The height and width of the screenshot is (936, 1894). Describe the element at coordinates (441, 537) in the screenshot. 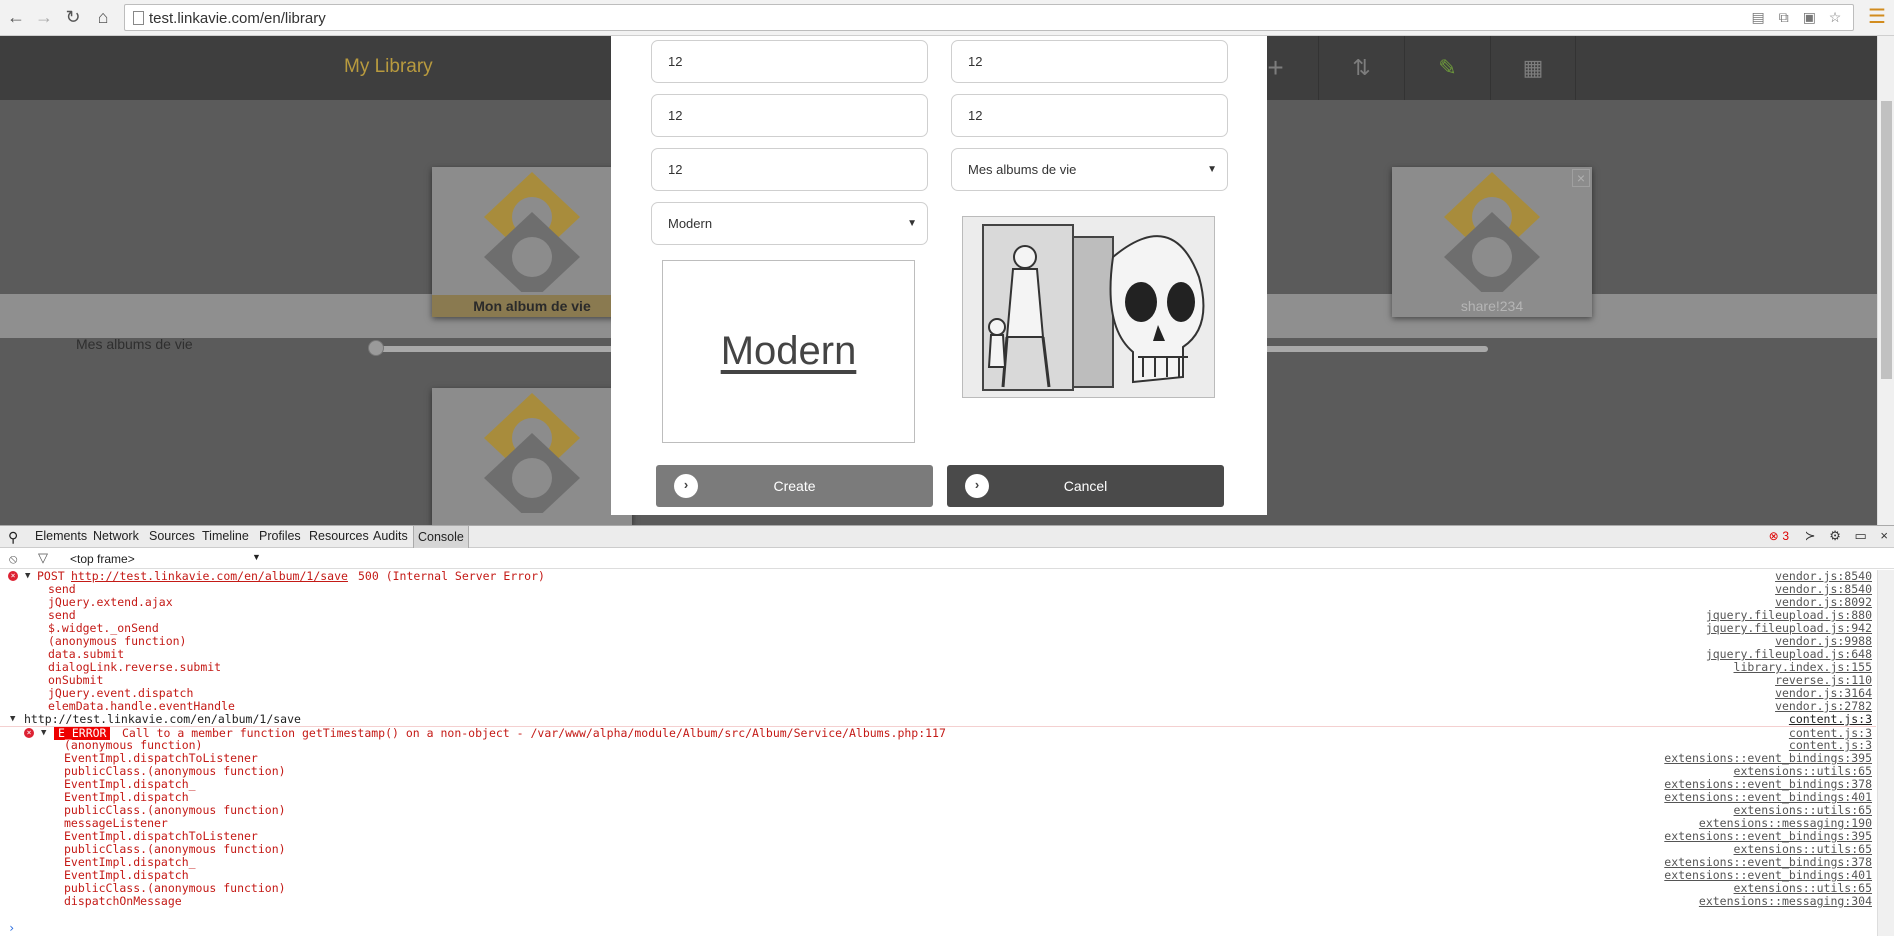

I see `tab-console: Console` at that location.